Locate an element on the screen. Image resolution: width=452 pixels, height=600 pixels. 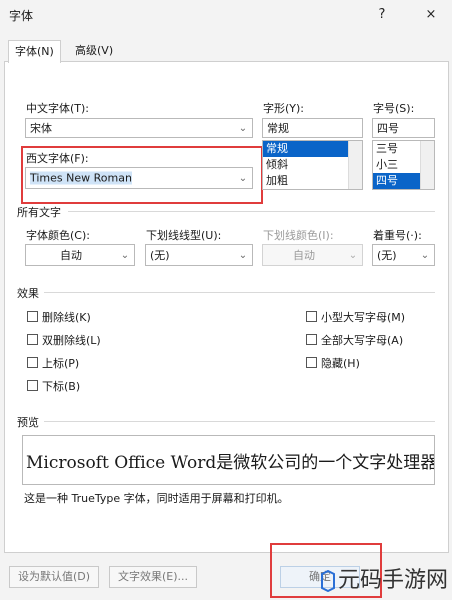
subscript-checkbox is located at coordinates (32, 385).